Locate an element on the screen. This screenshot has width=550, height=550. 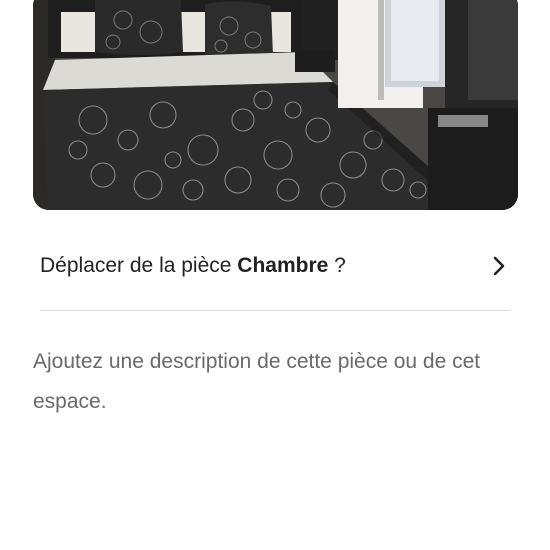
chevron-right-icon is located at coordinates (499, 266).